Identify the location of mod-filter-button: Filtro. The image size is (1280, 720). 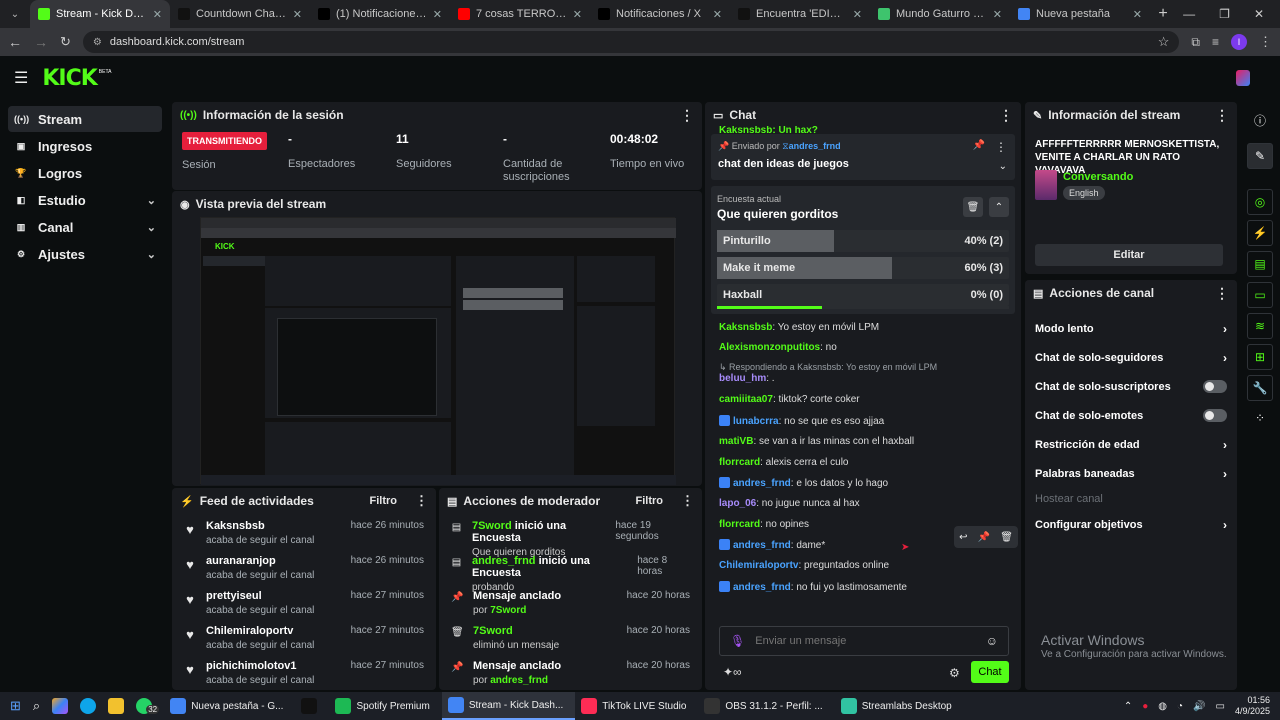
(650, 501).